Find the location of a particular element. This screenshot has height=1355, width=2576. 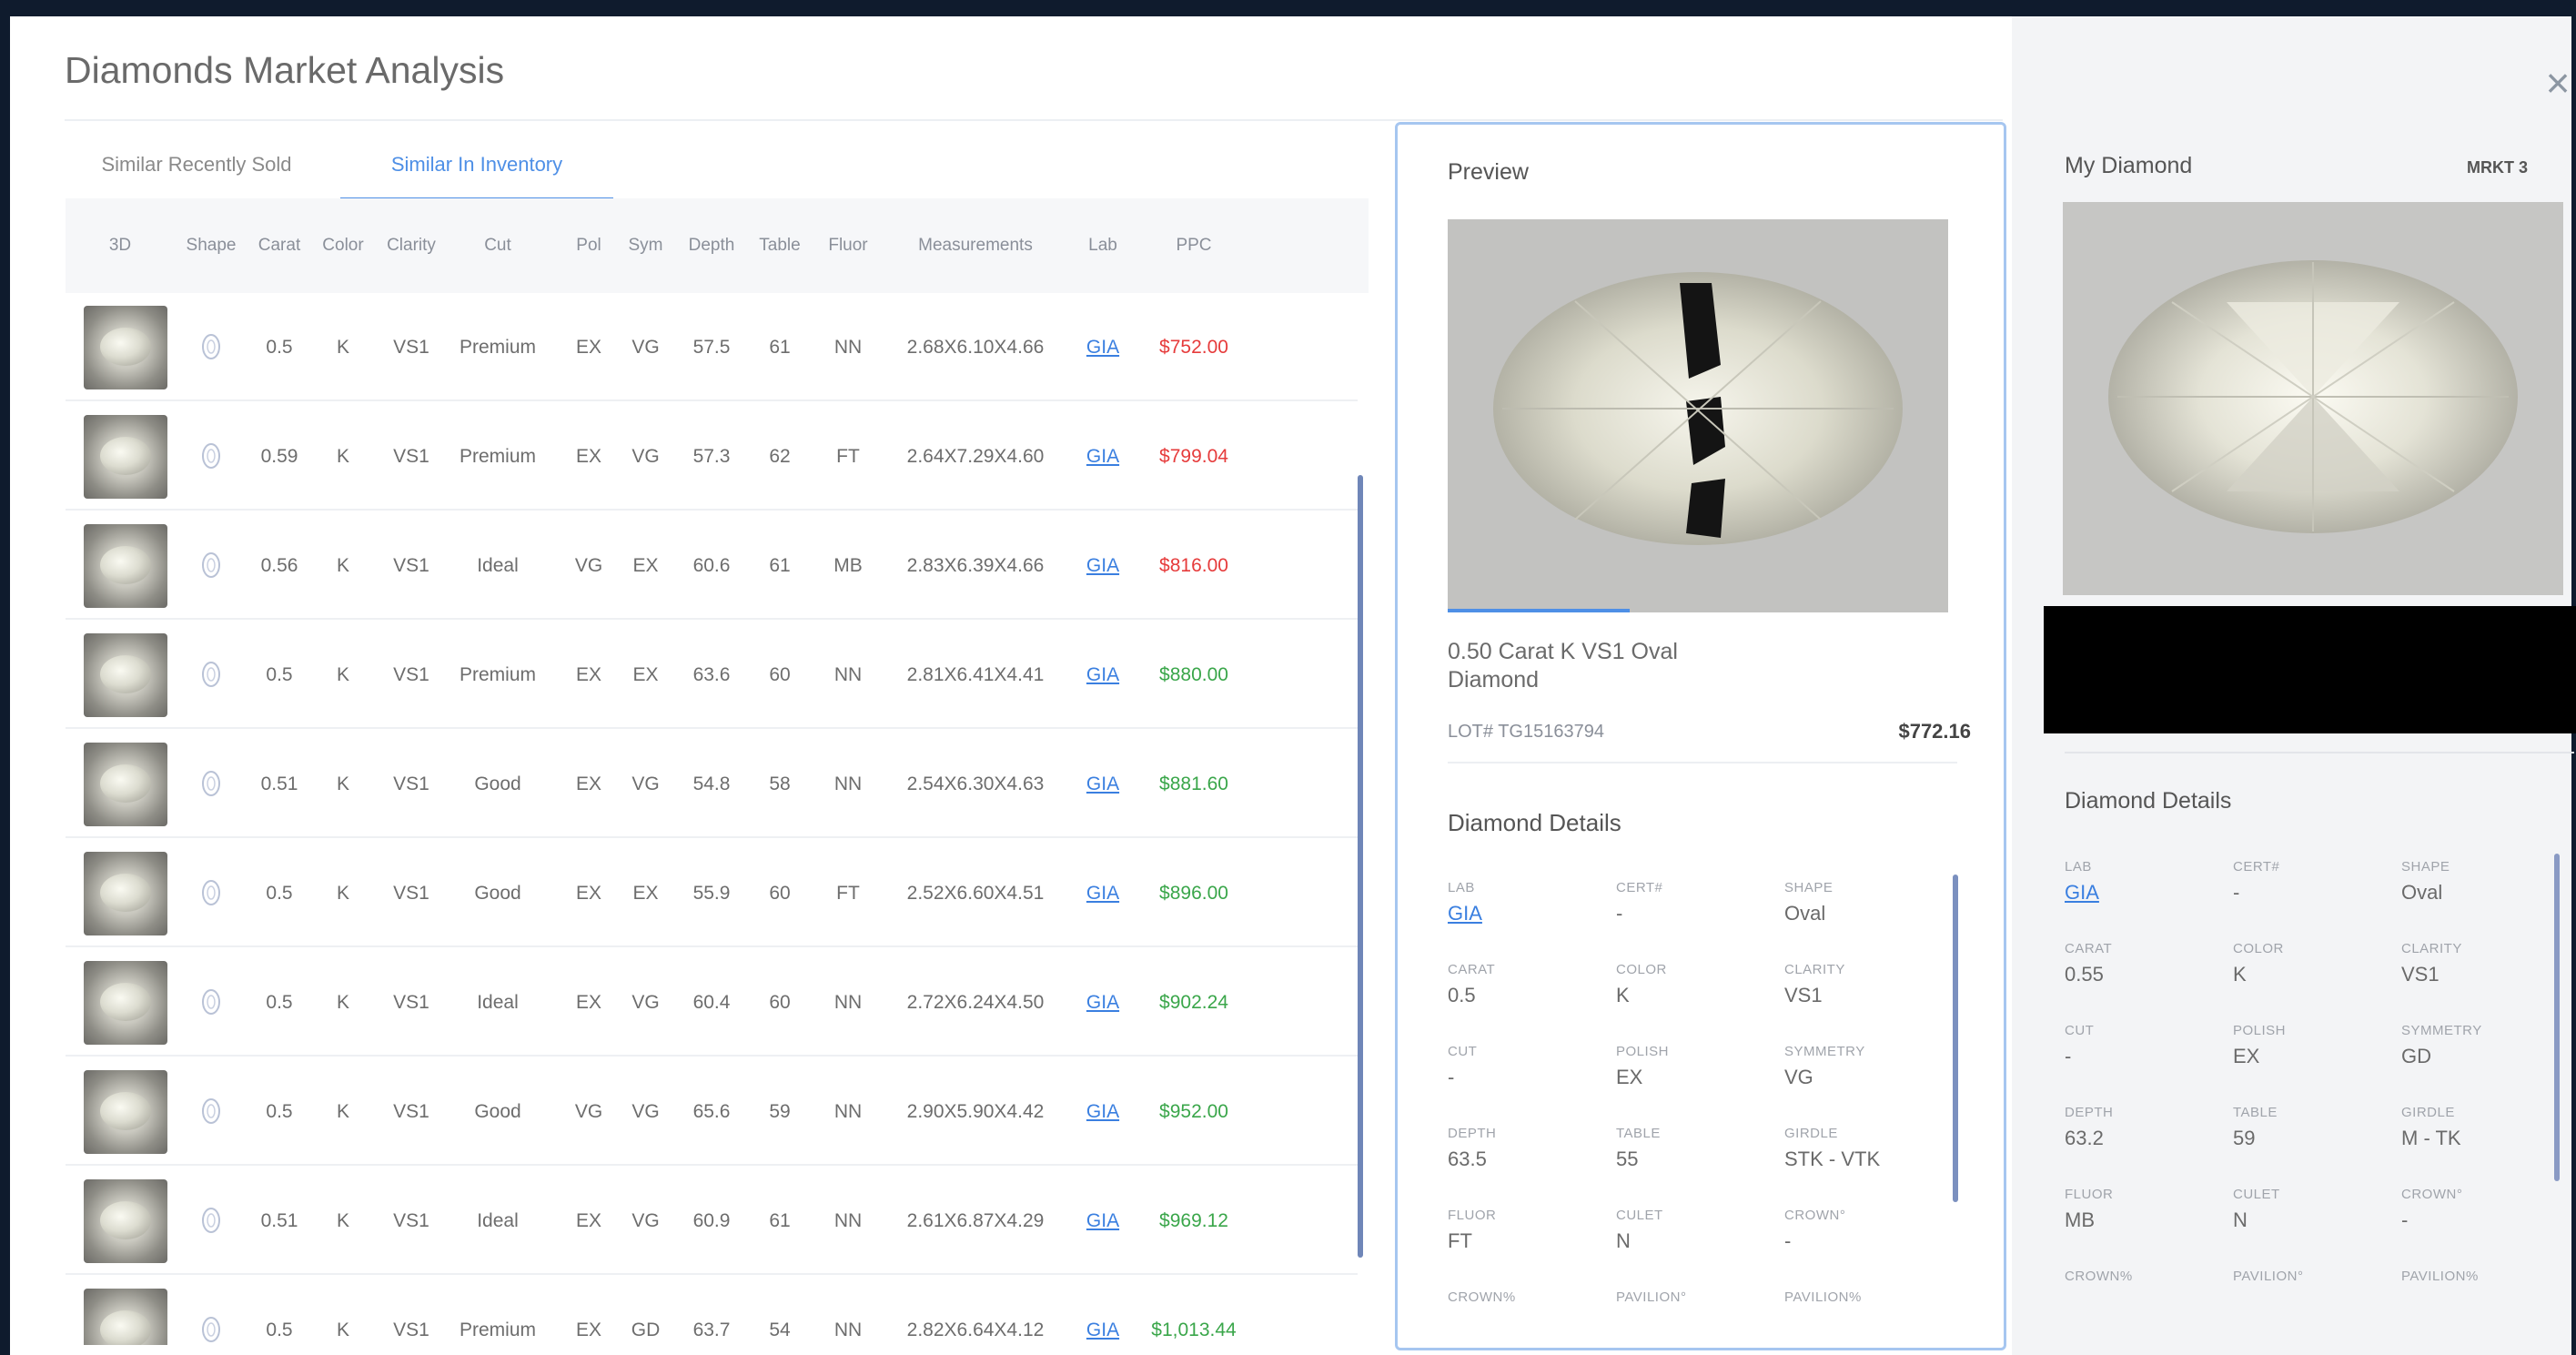

table-scrollbar is located at coordinates (1360, 866).